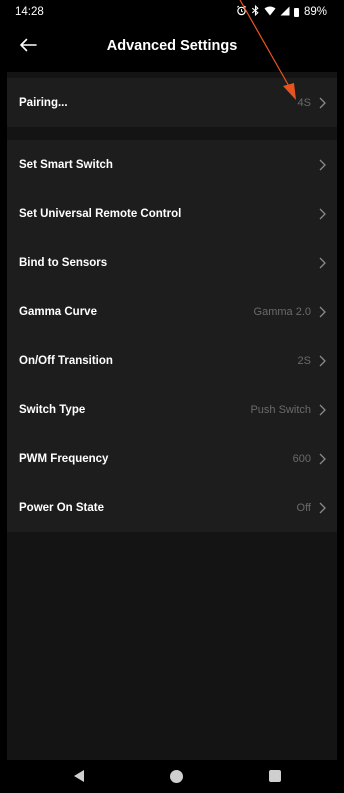  Describe the element at coordinates (303, 507) in the screenshot. I see `row-value: Off` at that location.